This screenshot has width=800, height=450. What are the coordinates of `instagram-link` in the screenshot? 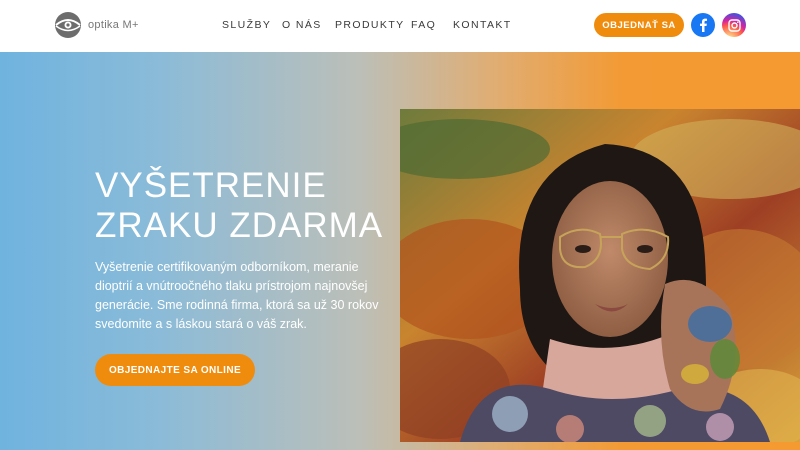 It's located at (734, 25).